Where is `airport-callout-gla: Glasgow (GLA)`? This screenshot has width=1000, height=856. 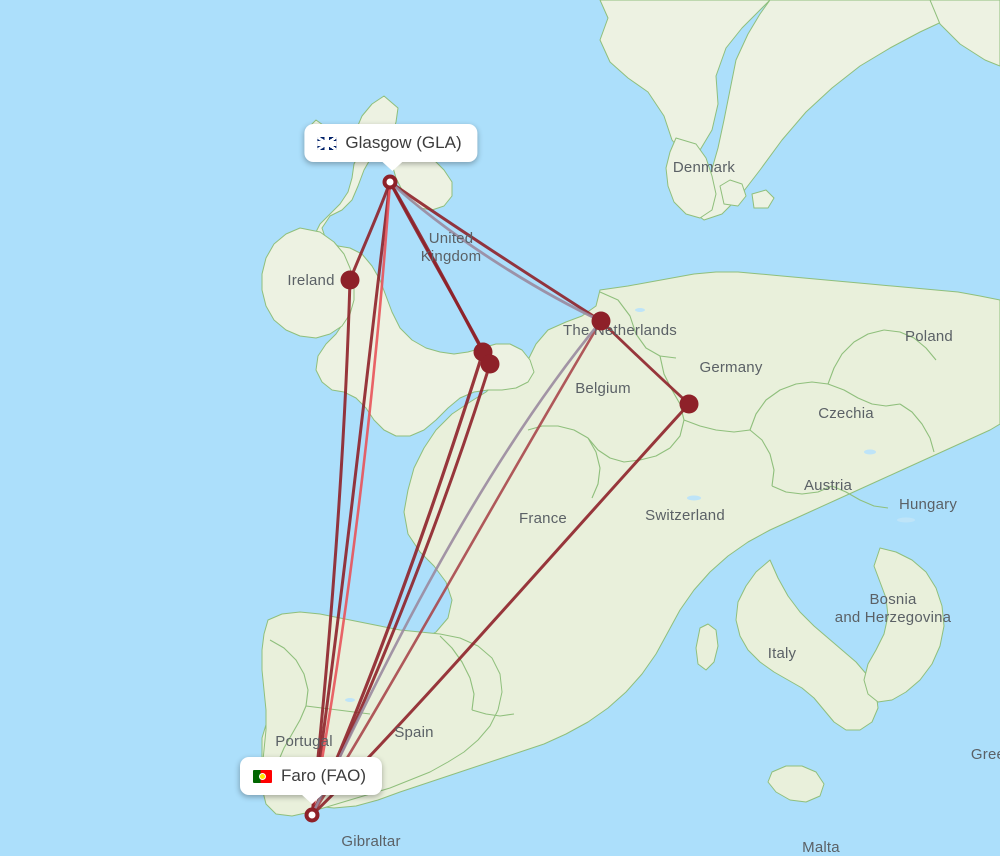
airport-callout-gla: Glasgow (GLA) is located at coordinates (391, 147).